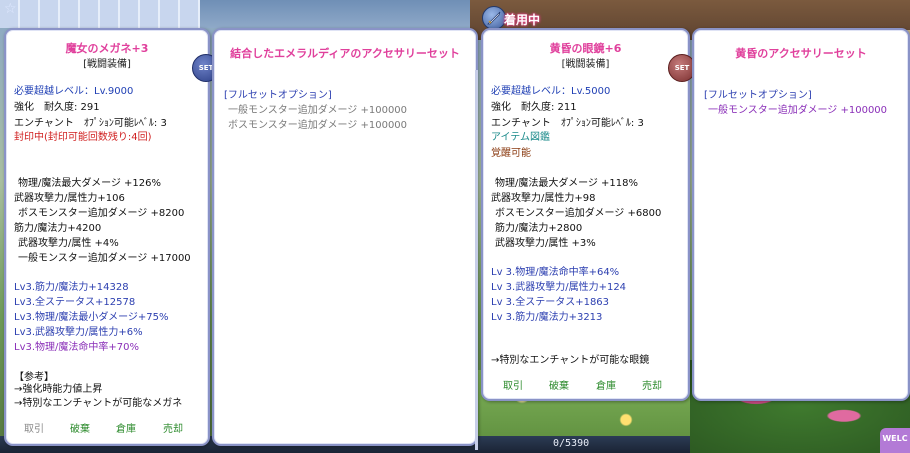  Describe the element at coordinates (104, 258) in the screenshot. I see `stat-line: 一般モンスター追加ダメージ +17000` at that location.